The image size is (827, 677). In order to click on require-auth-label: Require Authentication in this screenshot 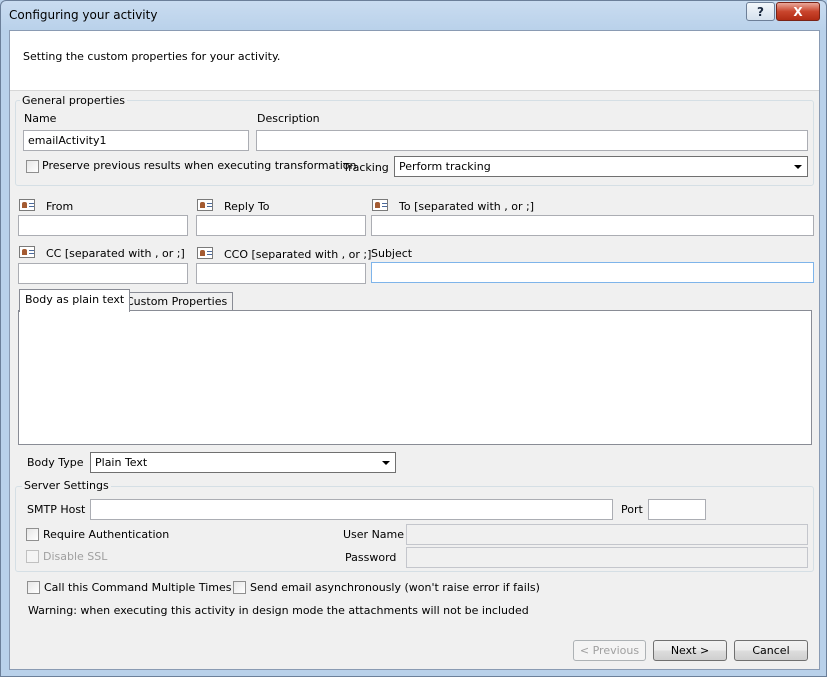, I will do `click(106, 534)`.